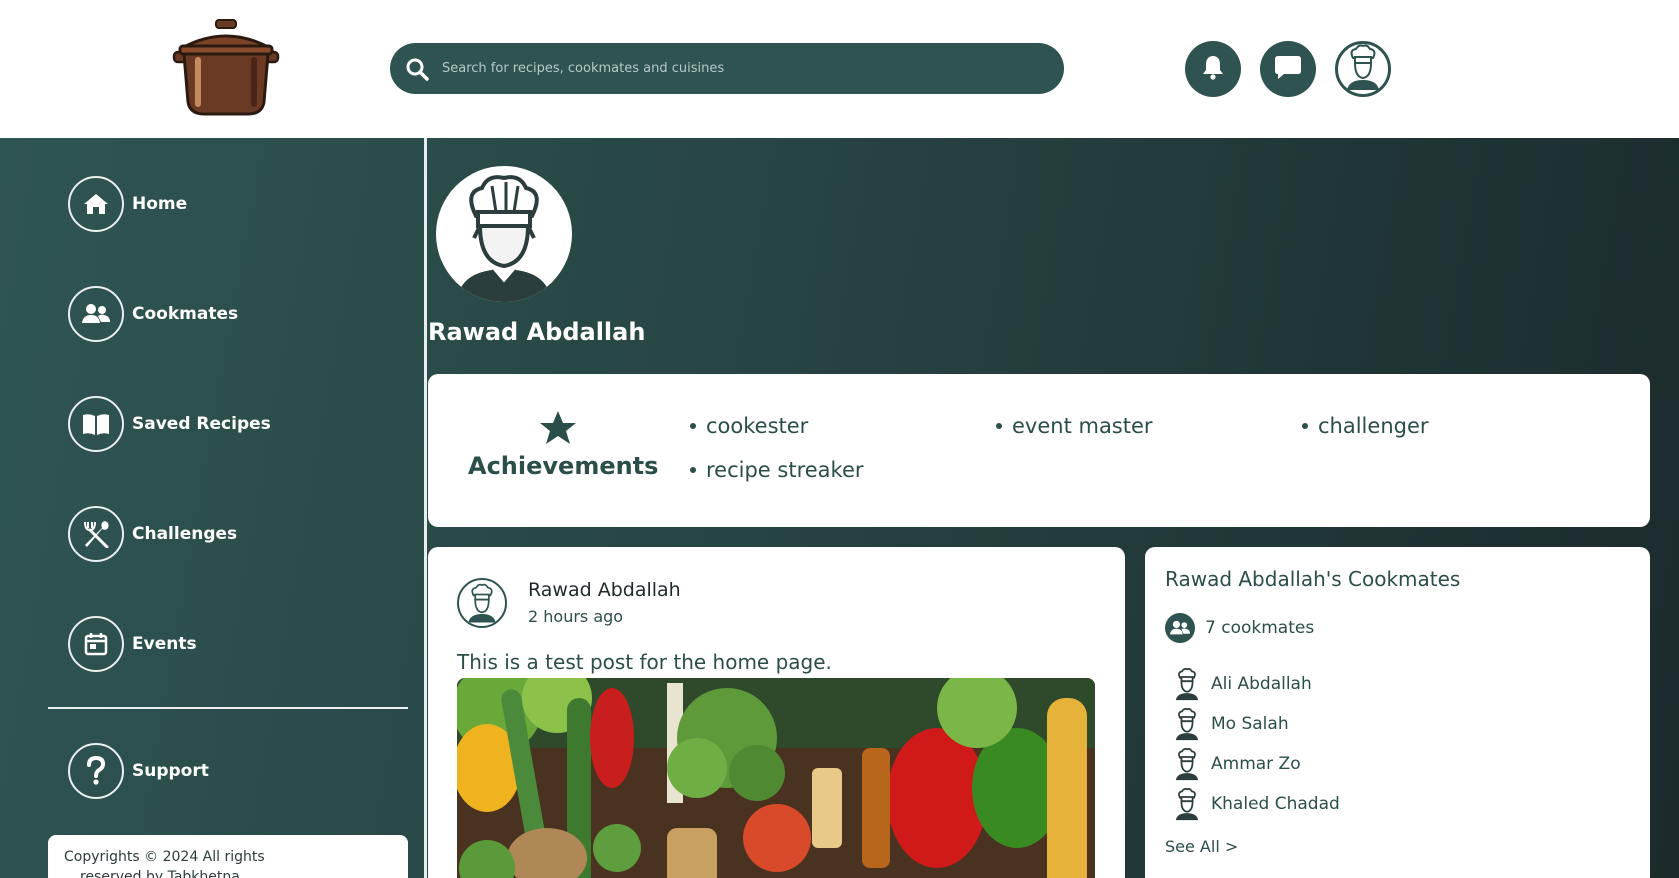  I want to click on see-all-link: See All >, so click(1201, 846).